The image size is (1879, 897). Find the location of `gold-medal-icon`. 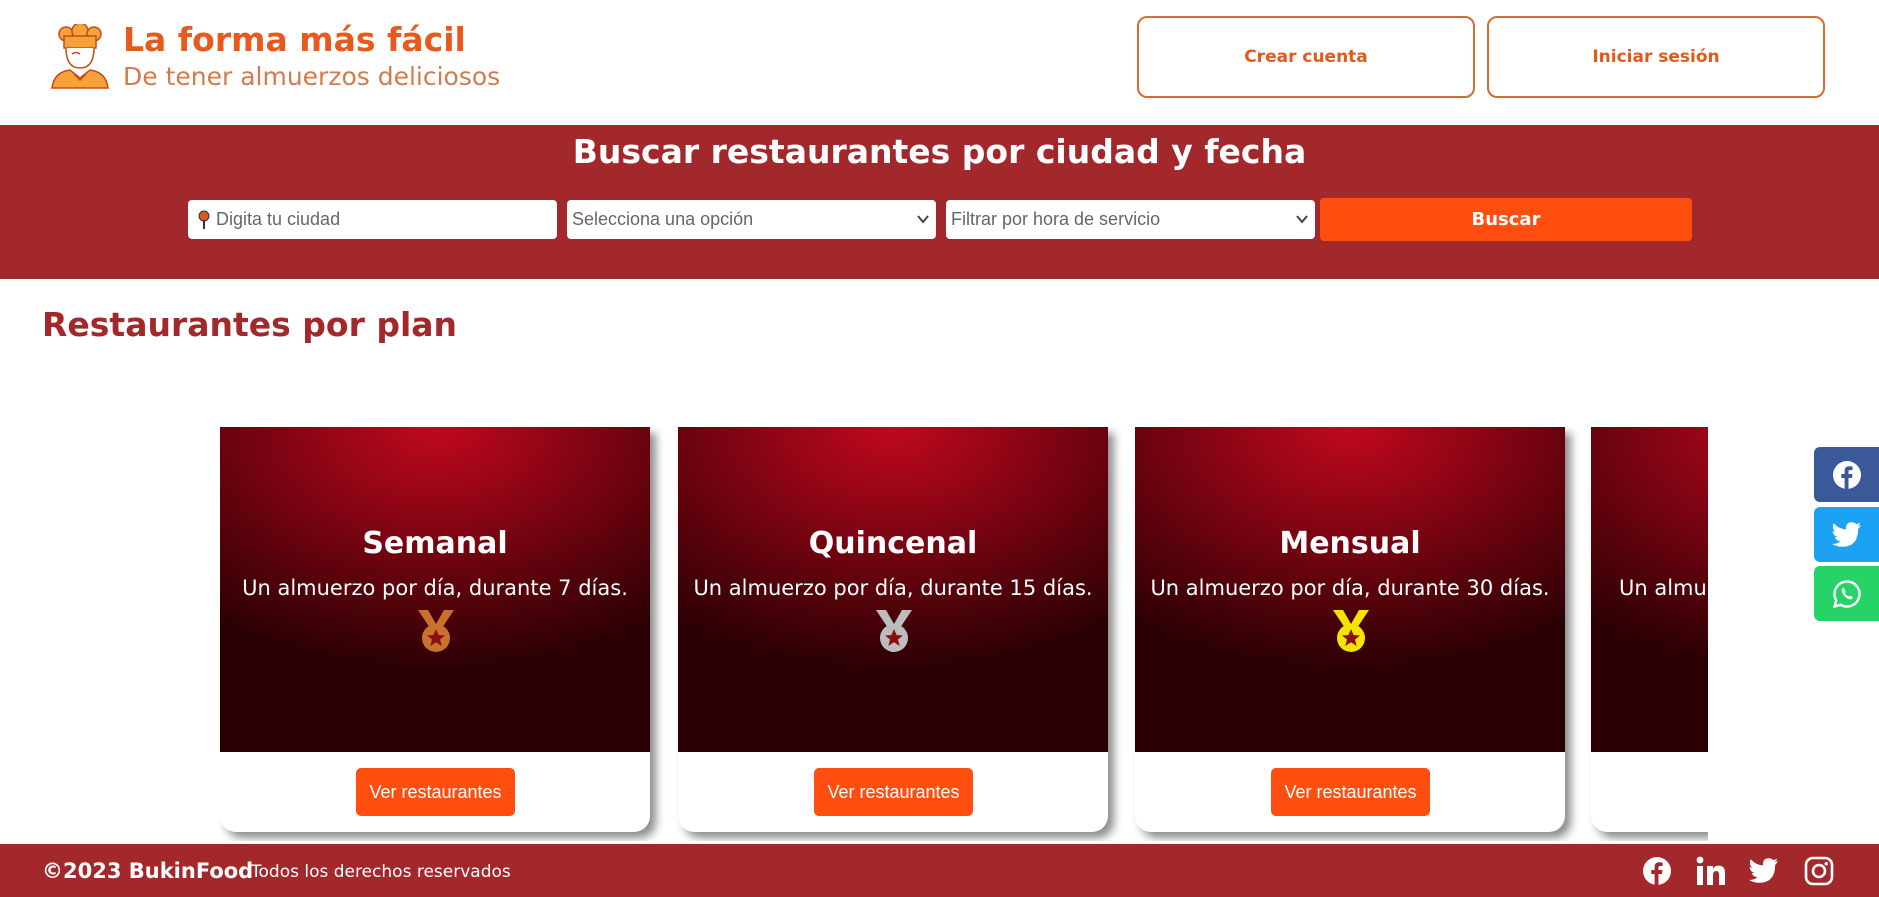

gold-medal-icon is located at coordinates (1351, 631).